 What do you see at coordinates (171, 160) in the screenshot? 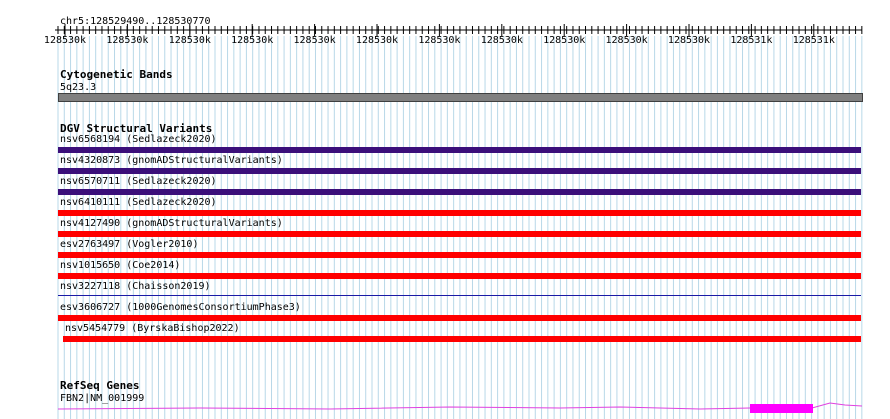
I see `dgv-variant-label: nsv4320873 (gnomADStructuralVariants)` at bounding box center [171, 160].